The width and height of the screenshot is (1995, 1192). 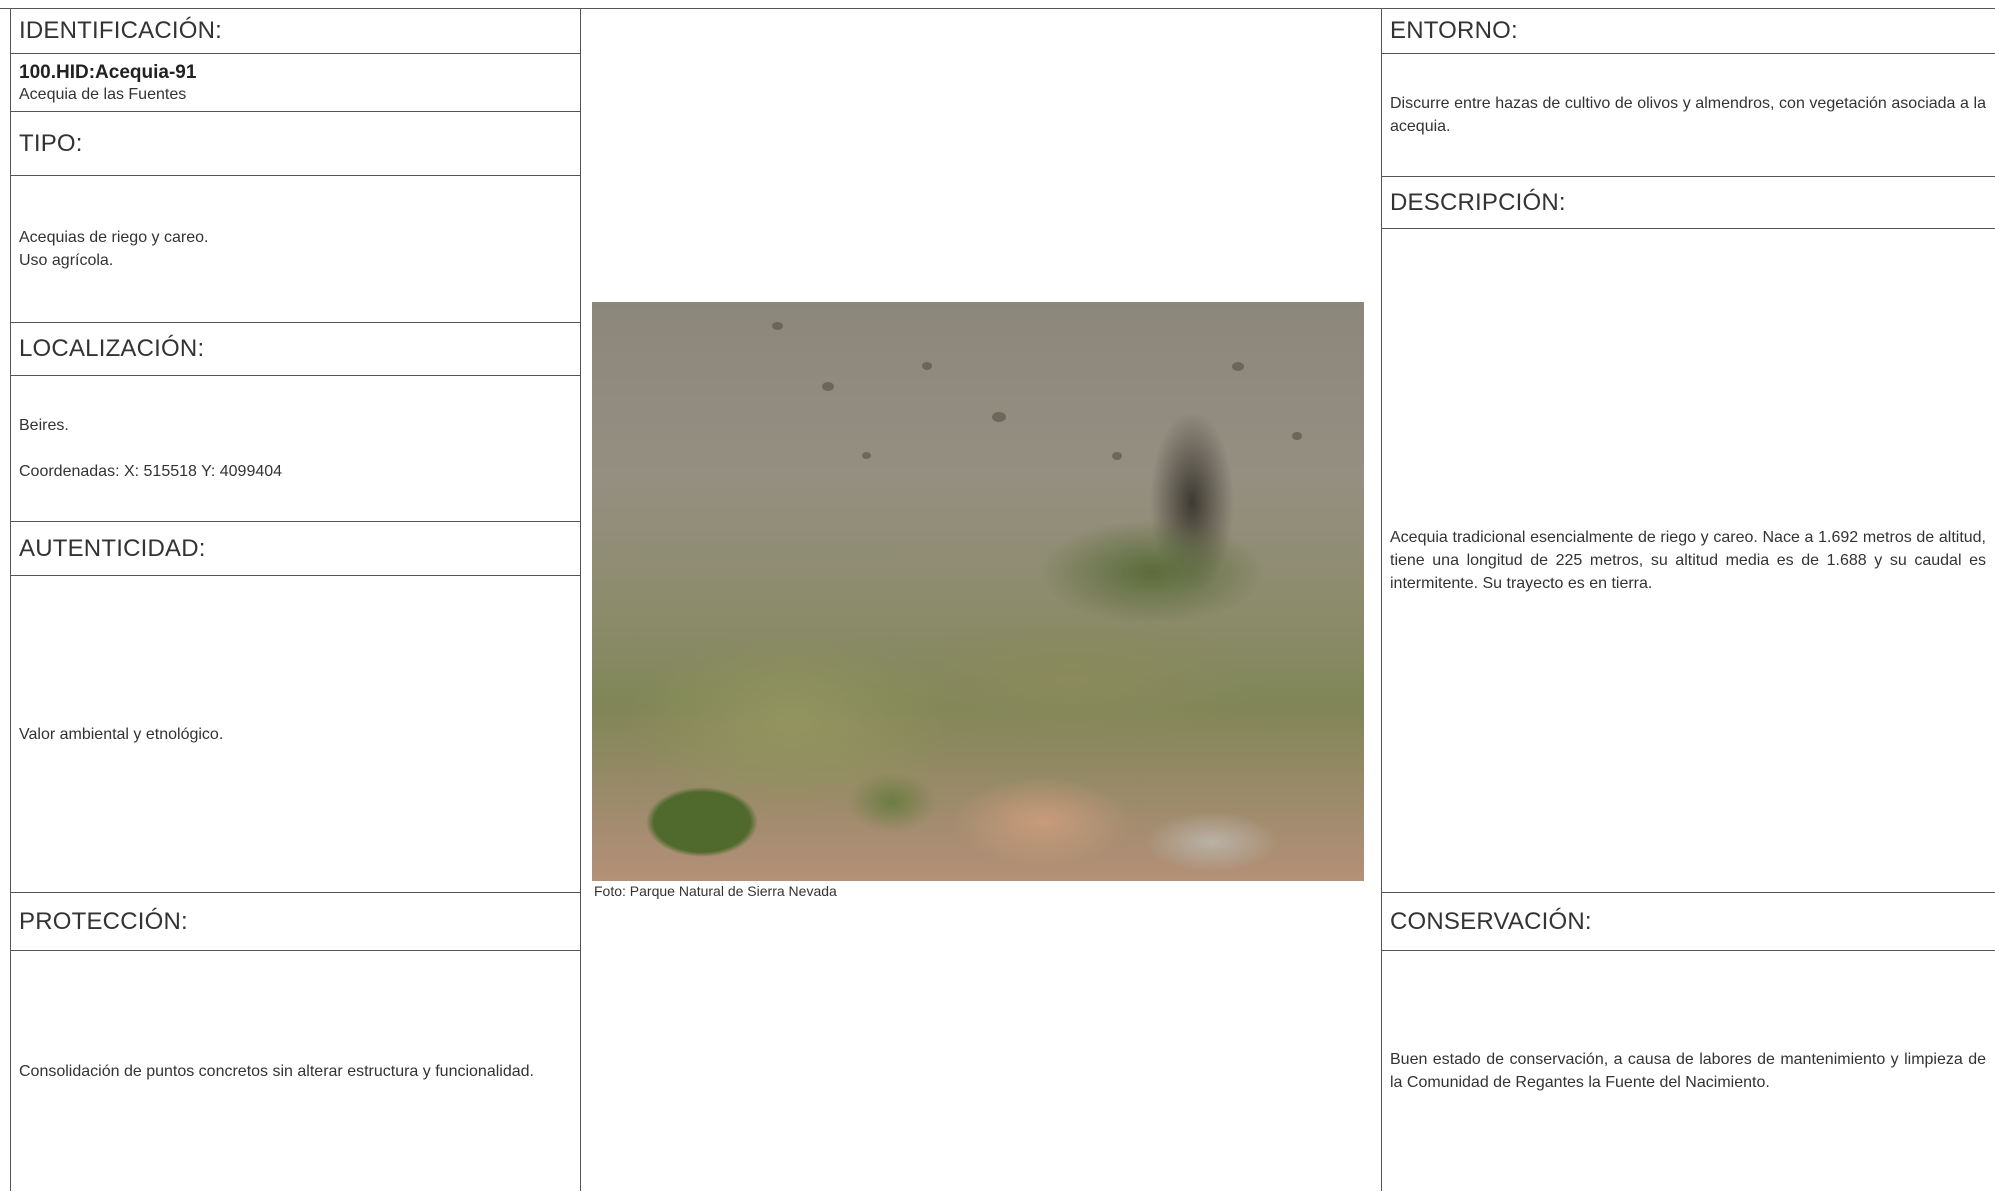 What do you see at coordinates (103, 94) in the screenshot?
I see `identificacion-name: Acequia de las Fuentes` at bounding box center [103, 94].